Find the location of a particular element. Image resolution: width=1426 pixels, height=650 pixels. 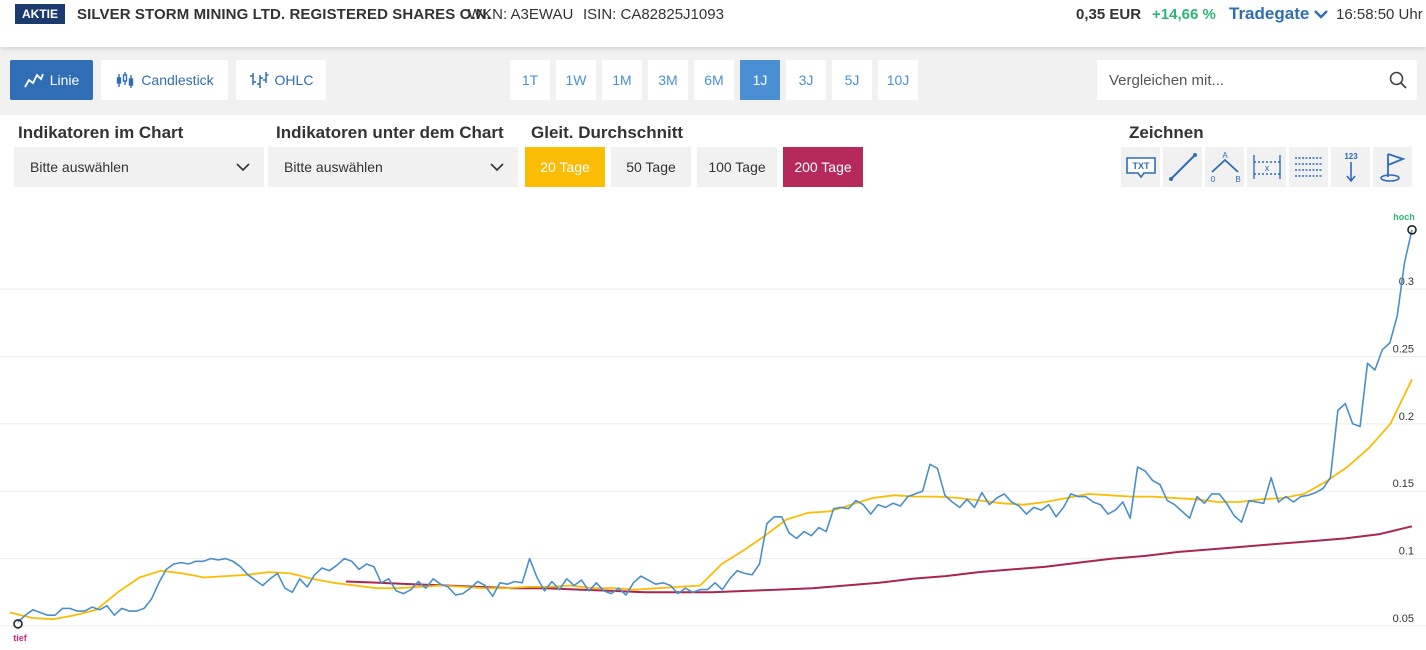

measure-tool-icon: x is located at coordinates (1266, 167).